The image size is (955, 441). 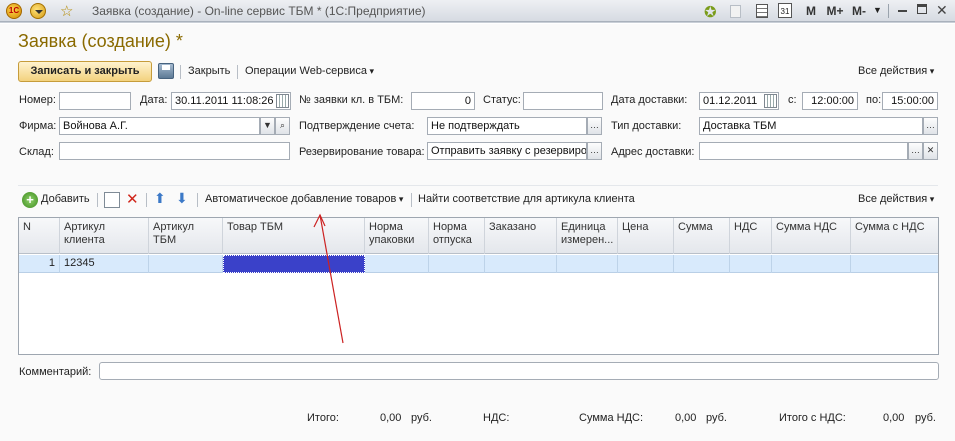 What do you see at coordinates (894, 418) in the screenshot?
I see `total-with-vat-value: 0,00` at bounding box center [894, 418].